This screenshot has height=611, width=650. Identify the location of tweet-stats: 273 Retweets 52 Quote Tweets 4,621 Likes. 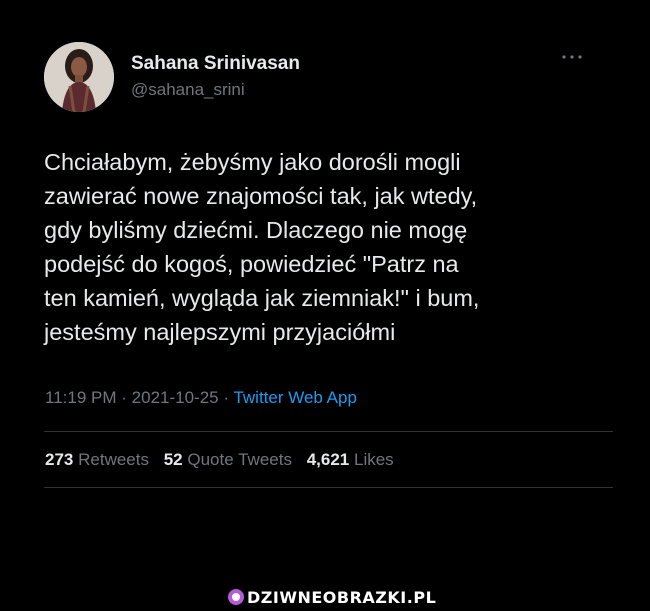
(224, 460).